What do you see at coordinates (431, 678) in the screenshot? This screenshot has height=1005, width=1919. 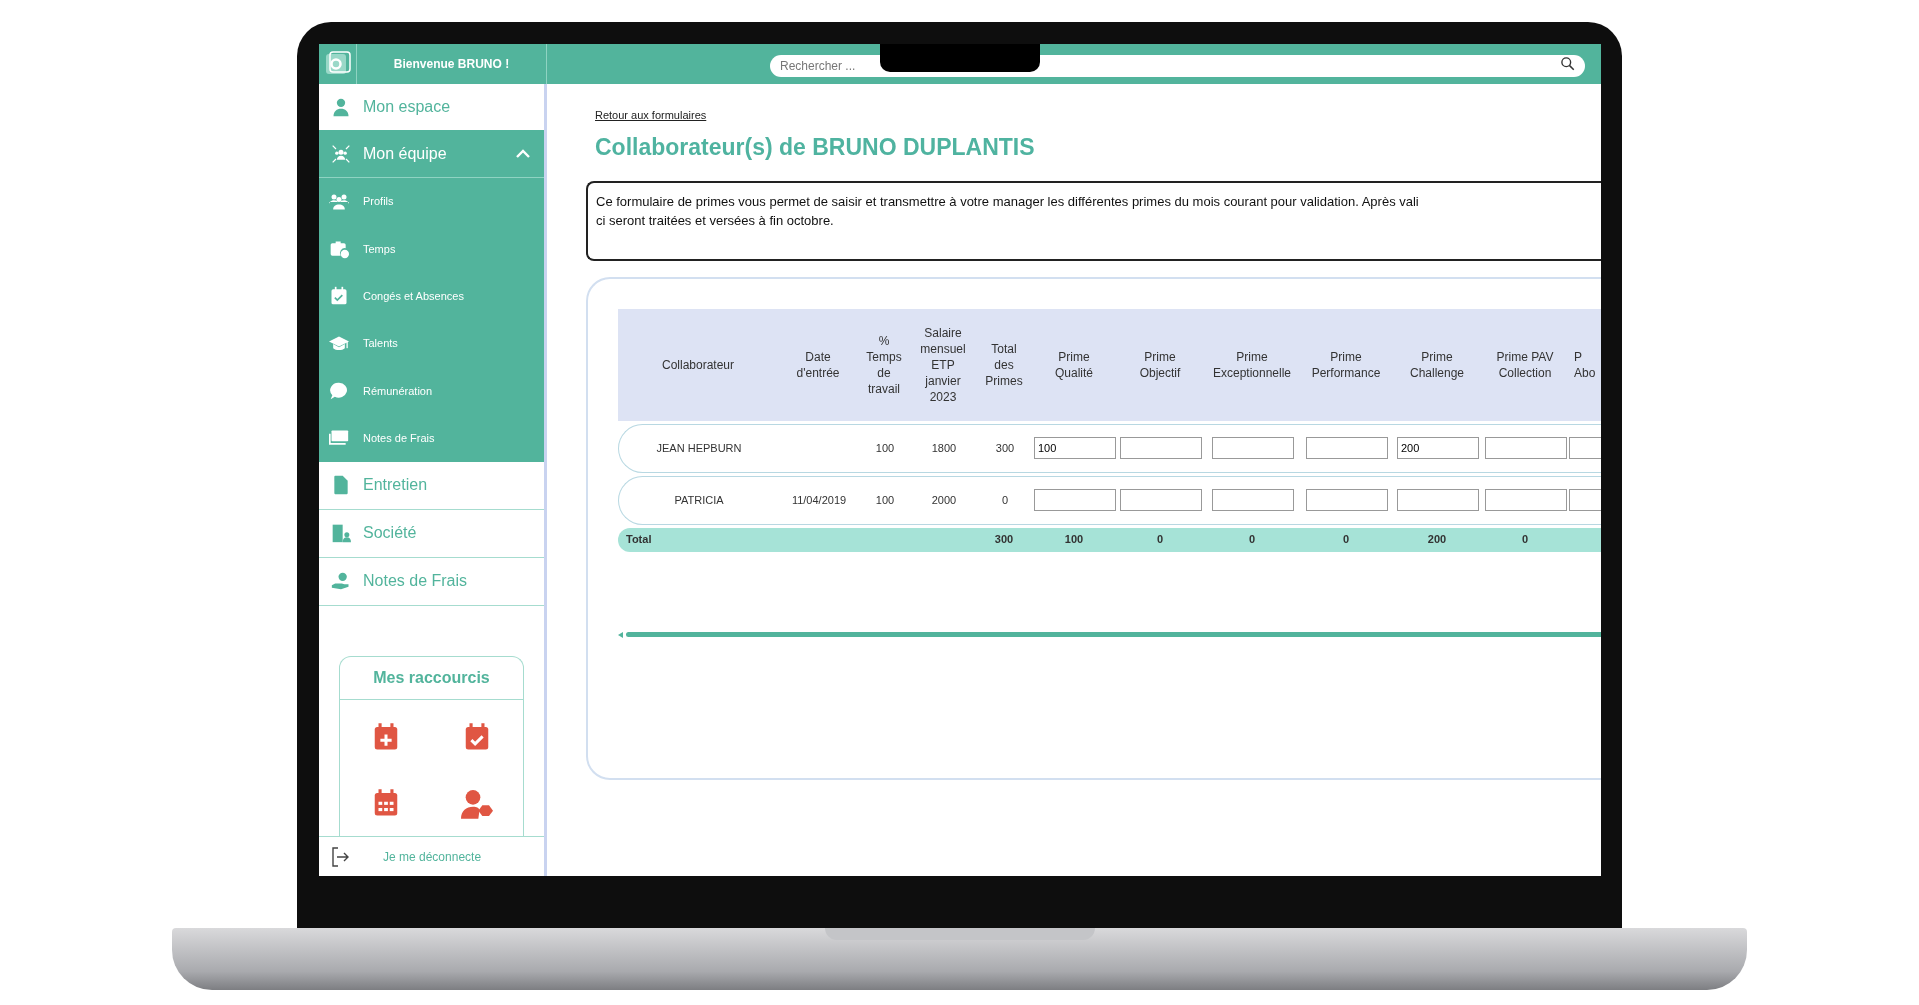 I see `shortcuts-title: Mes raccourcis` at bounding box center [431, 678].